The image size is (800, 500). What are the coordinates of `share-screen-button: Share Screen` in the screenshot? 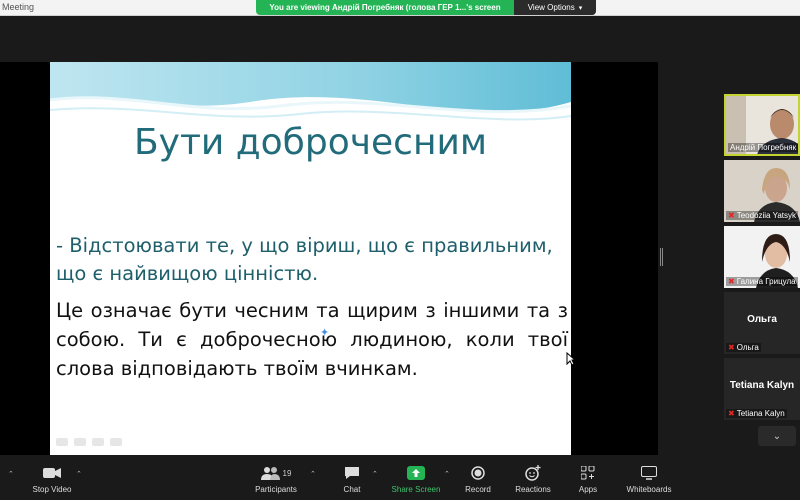 It's located at (416, 479).